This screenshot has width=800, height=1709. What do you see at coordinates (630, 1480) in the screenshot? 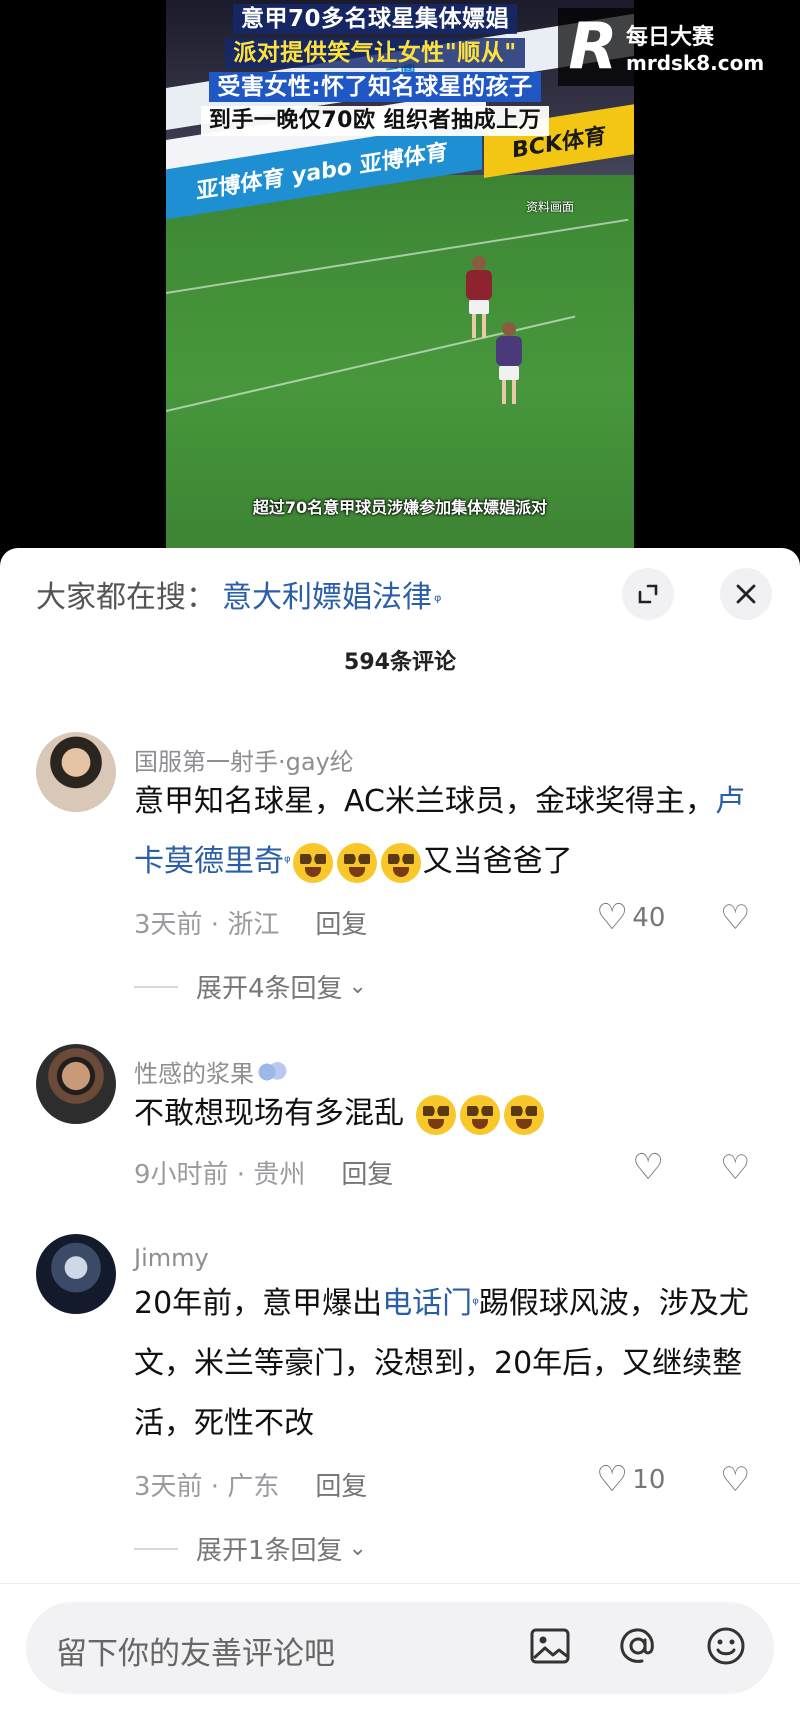
I see `like-button: ♡ 10` at bounding box center [630, 1480].